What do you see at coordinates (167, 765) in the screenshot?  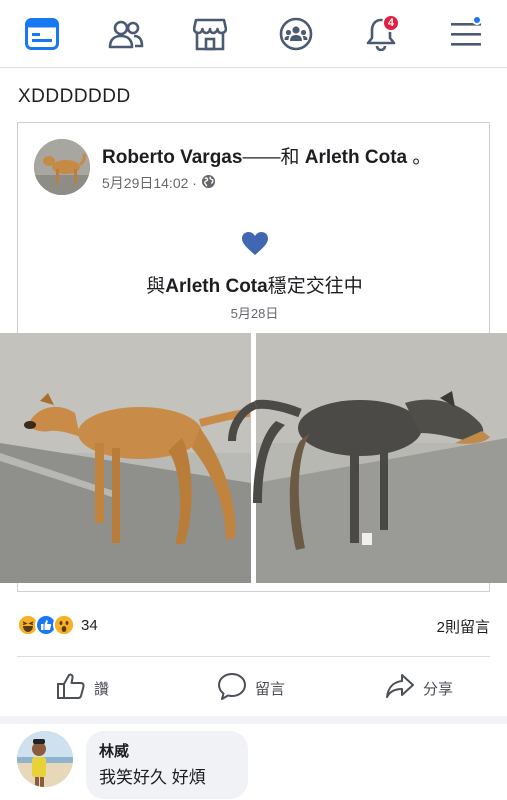 I see `comment-bubble: 林威 我笑好久 好煩` at bounding box center [167, 765].